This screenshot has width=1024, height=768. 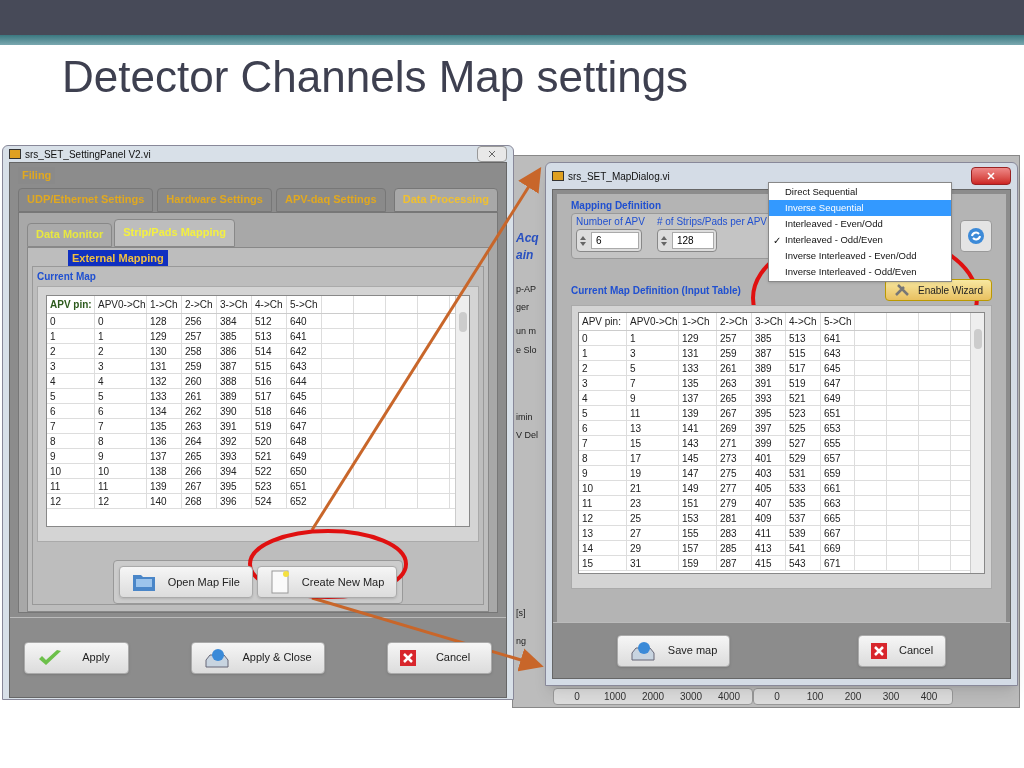 What do you see at coordinates (234, 486) in the screenshot?
I see `table-cell: 395` at bounding box center [234, 486].